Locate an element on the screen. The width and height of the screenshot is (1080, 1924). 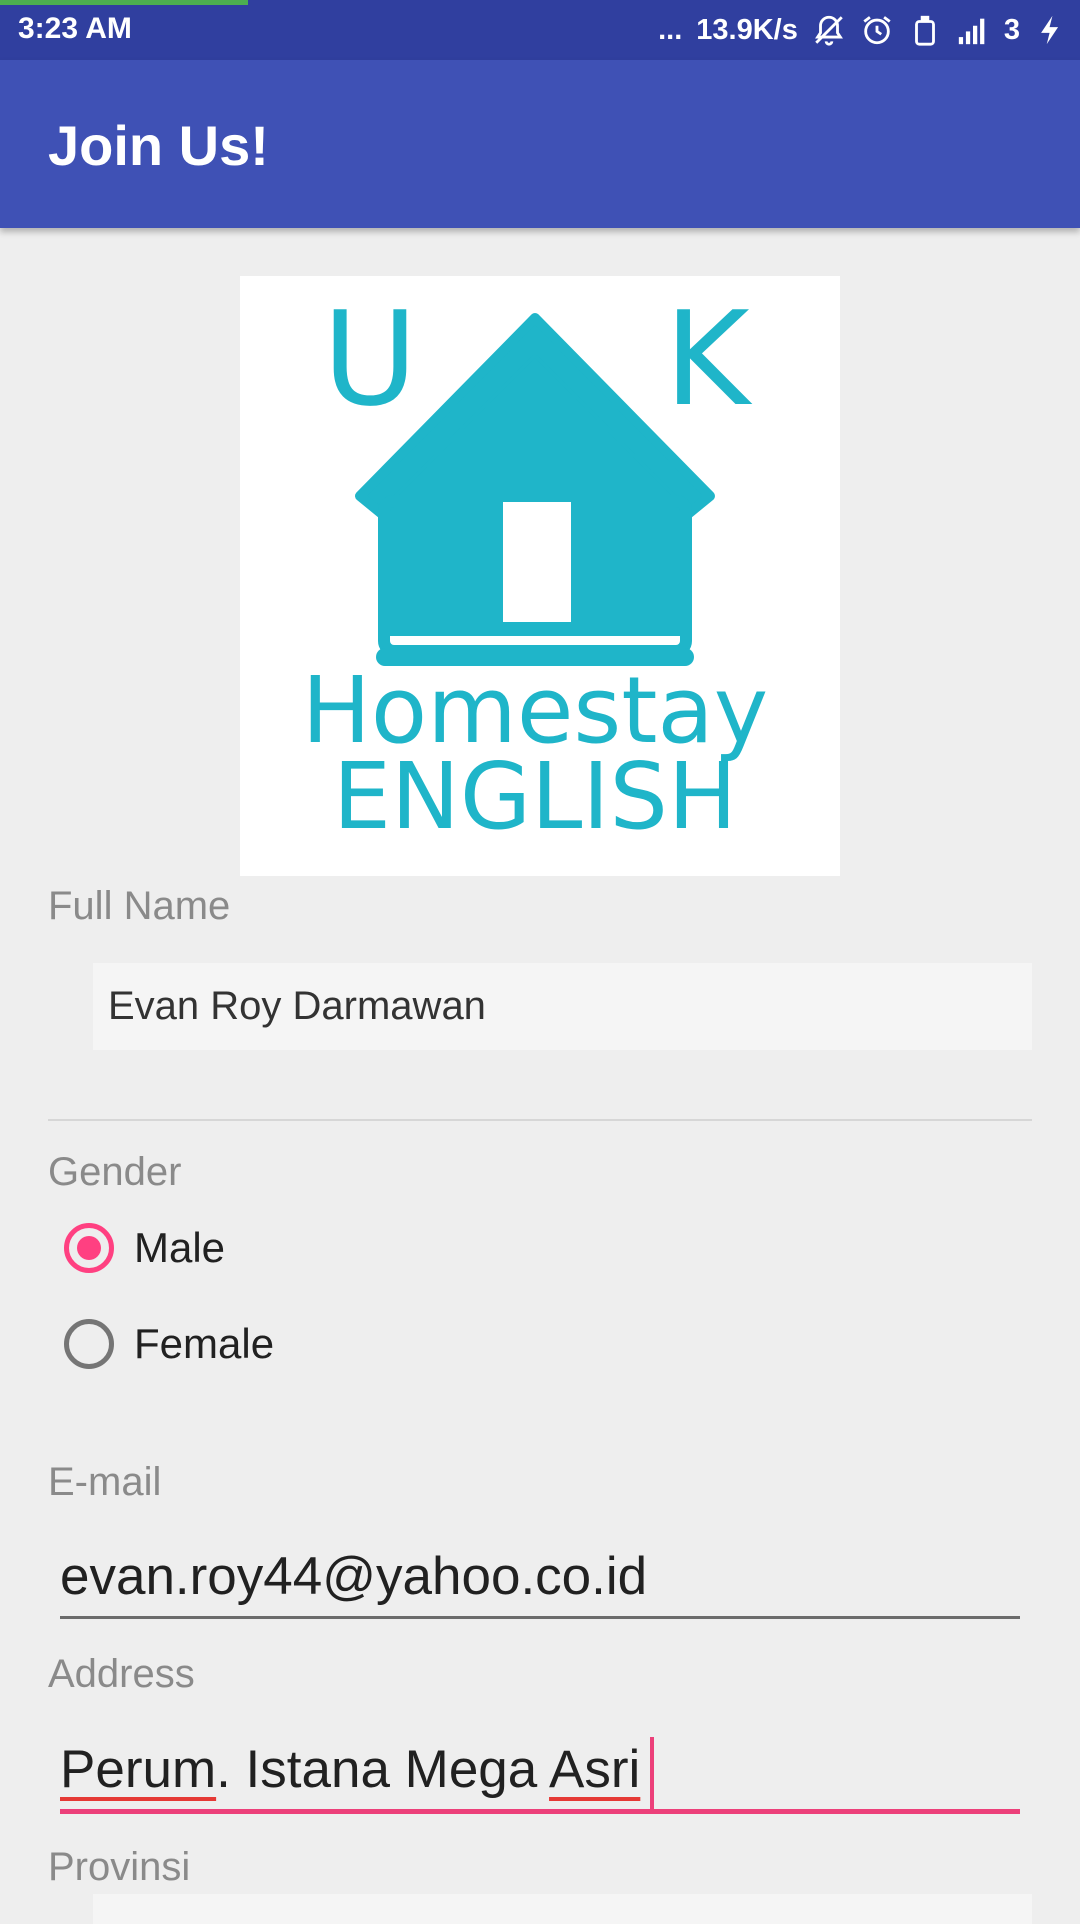
gender-label: Gender is located at coordinates (115, 1172).